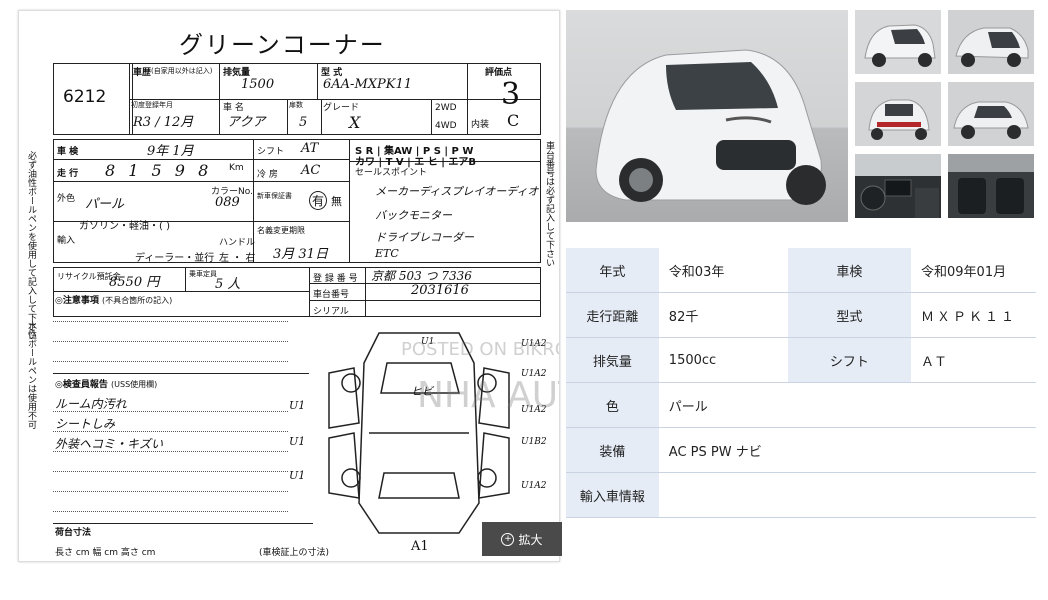 This screenshot has width=1048, height=600. I want to click on label-note-history: (自家用以外は記入), so click(182, 71).